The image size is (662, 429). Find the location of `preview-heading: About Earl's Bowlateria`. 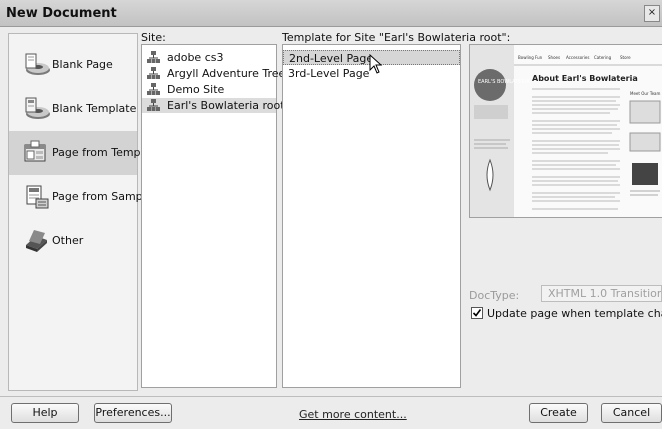

preview-heading: About Earl's Bowlateria is located at coordinates (585, 78).